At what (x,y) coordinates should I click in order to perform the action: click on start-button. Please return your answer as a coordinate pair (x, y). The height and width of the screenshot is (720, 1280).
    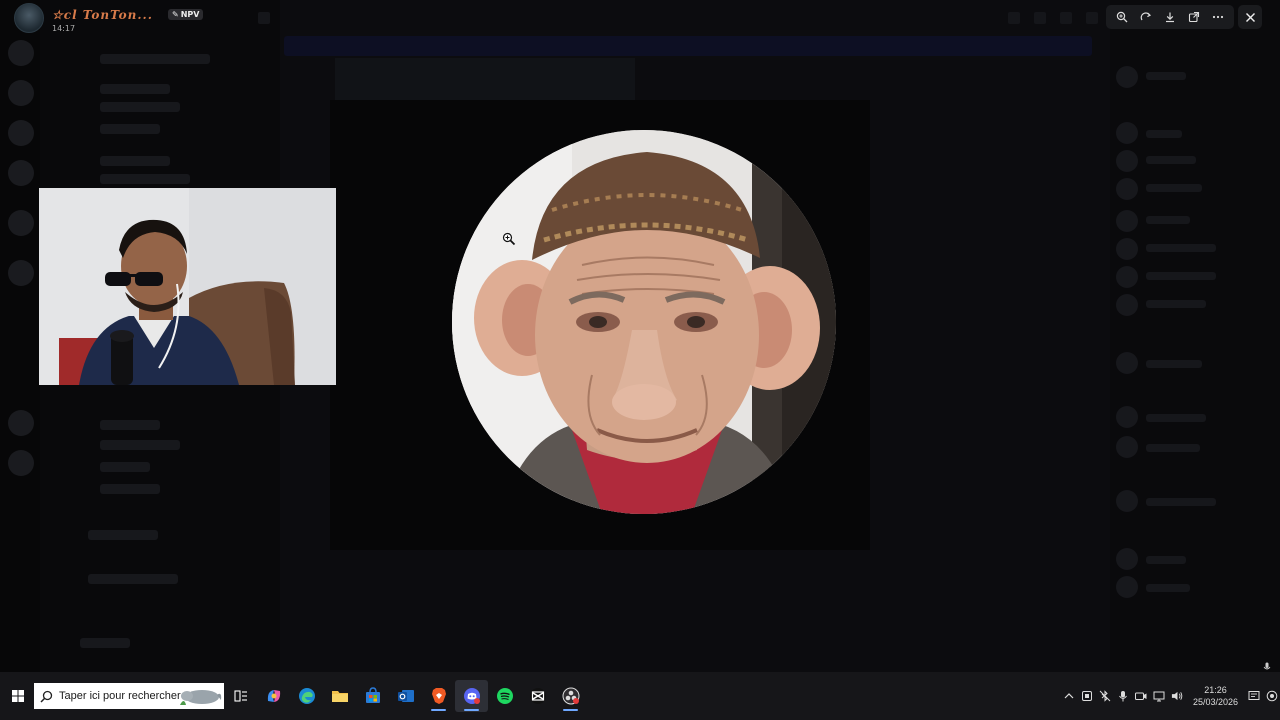
    Looking at the image, I should click on (18, 696).